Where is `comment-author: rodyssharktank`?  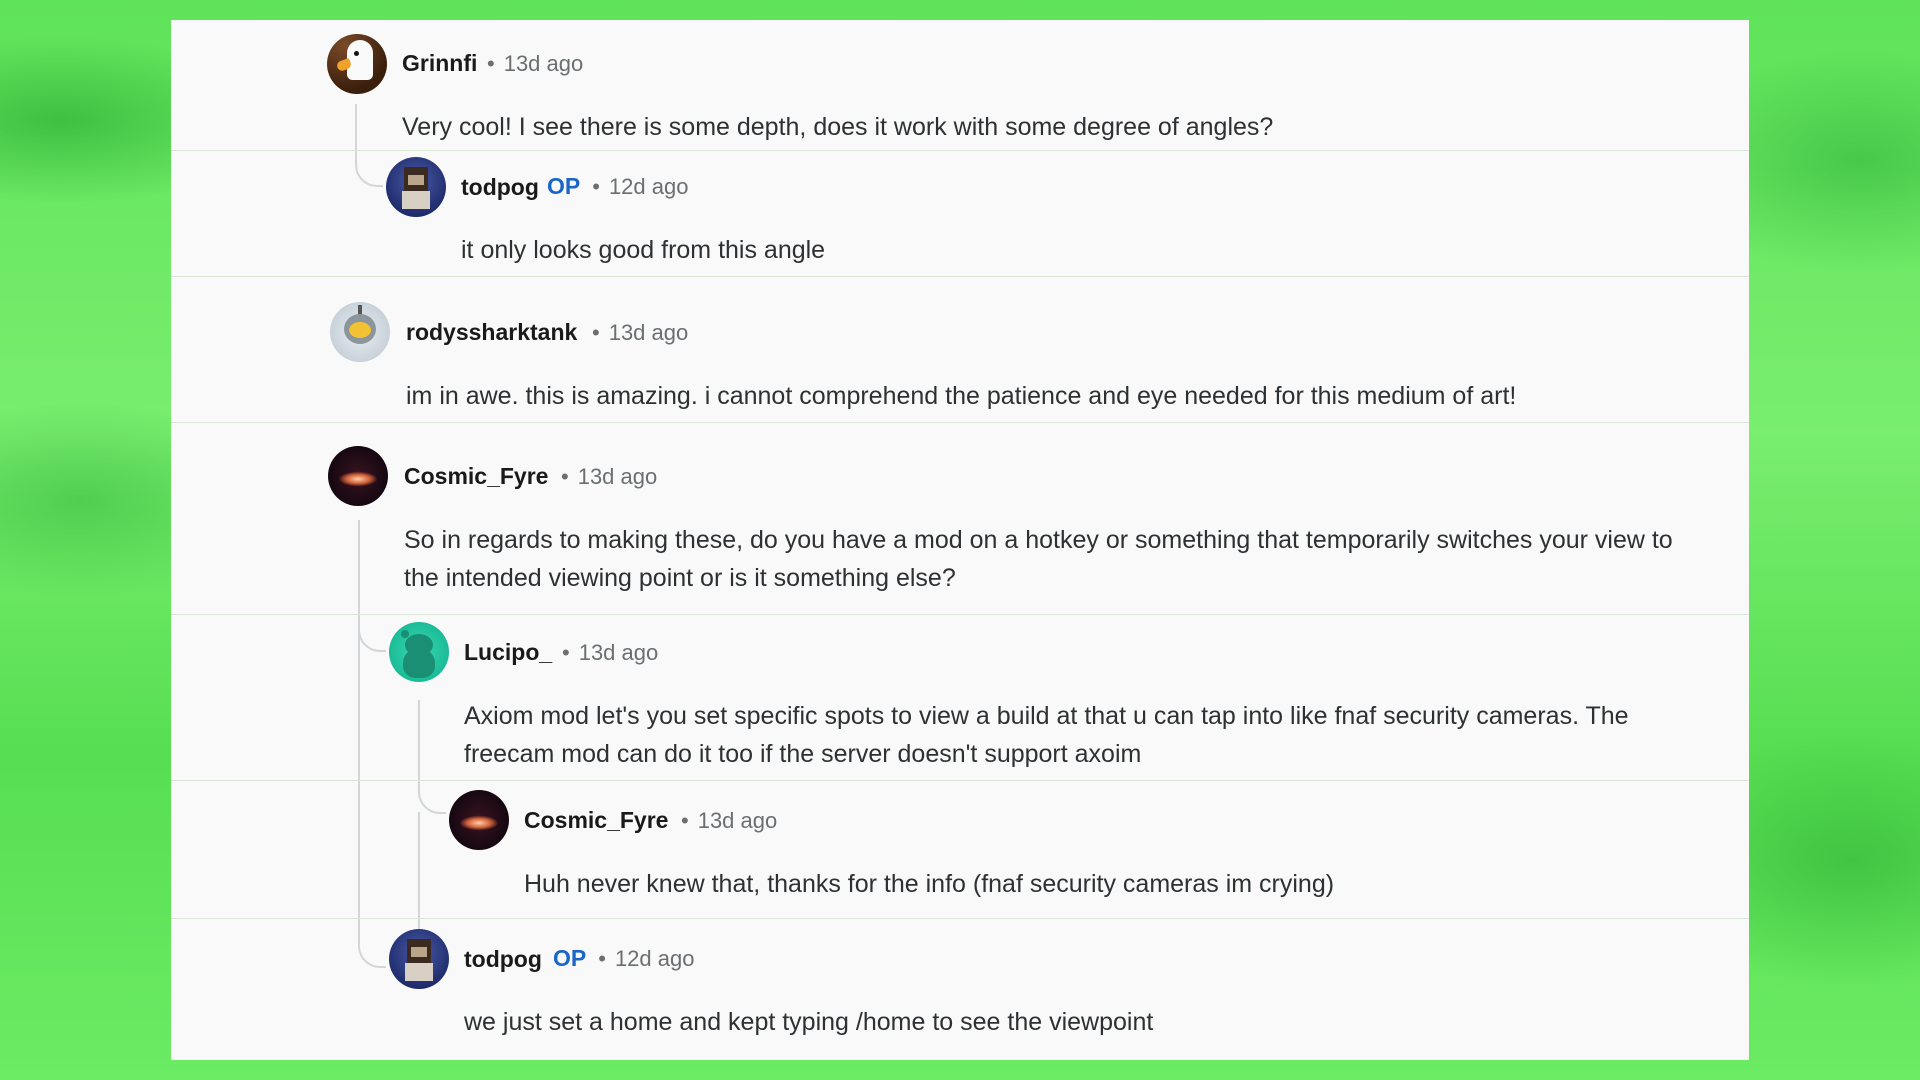
comment-author: rodyssharktank is located at coordinates (491, 332).